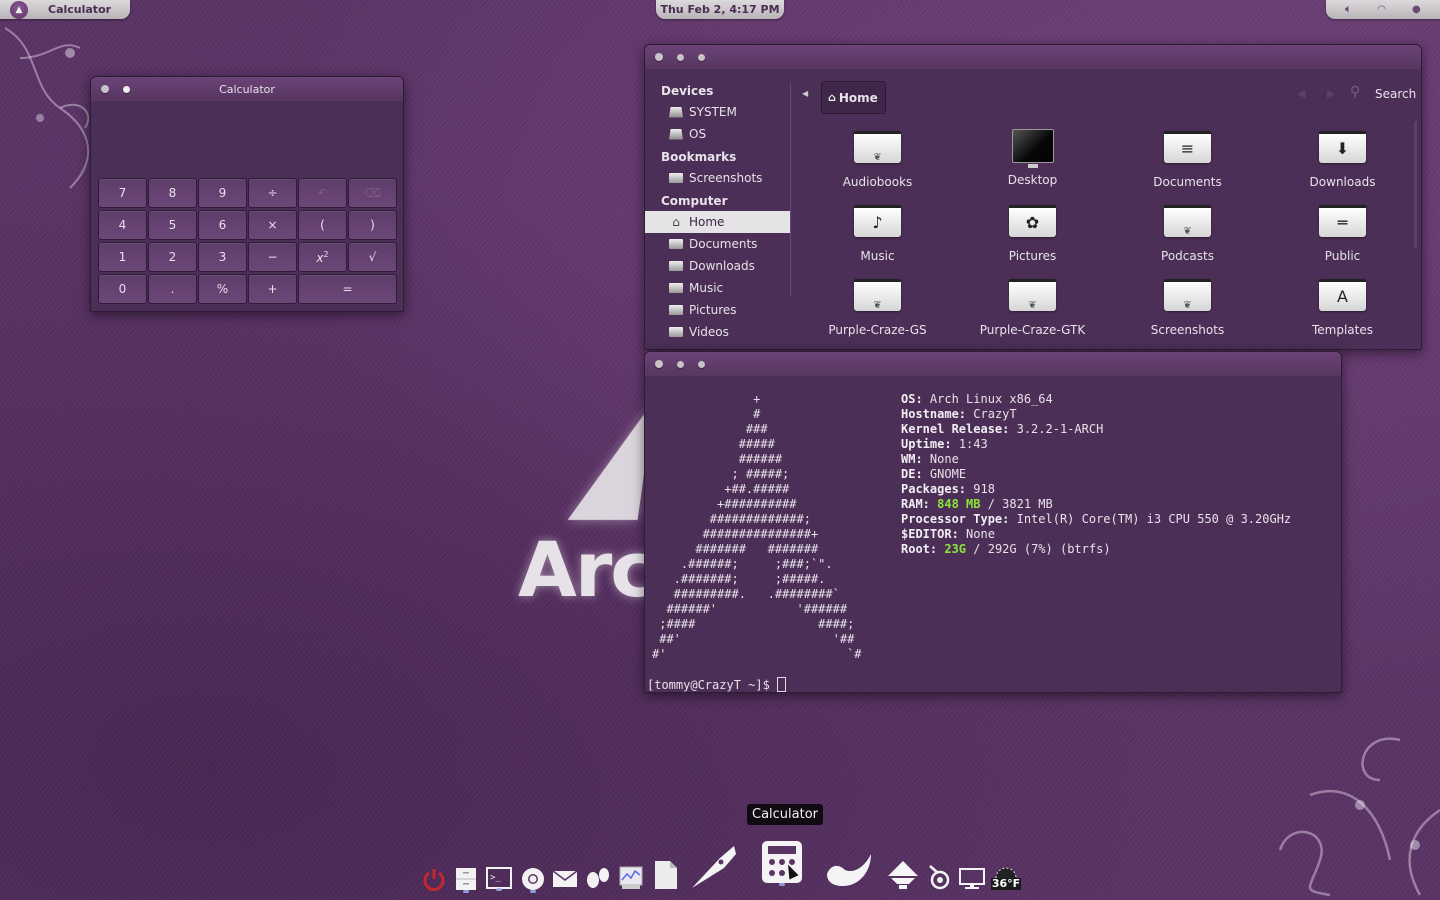 This screenshot has height=900, width=1440. What do you see at coordinates (466, 879) in the screenshot?
I see `file-cabinet-icon` at bounding box center [466, 879].